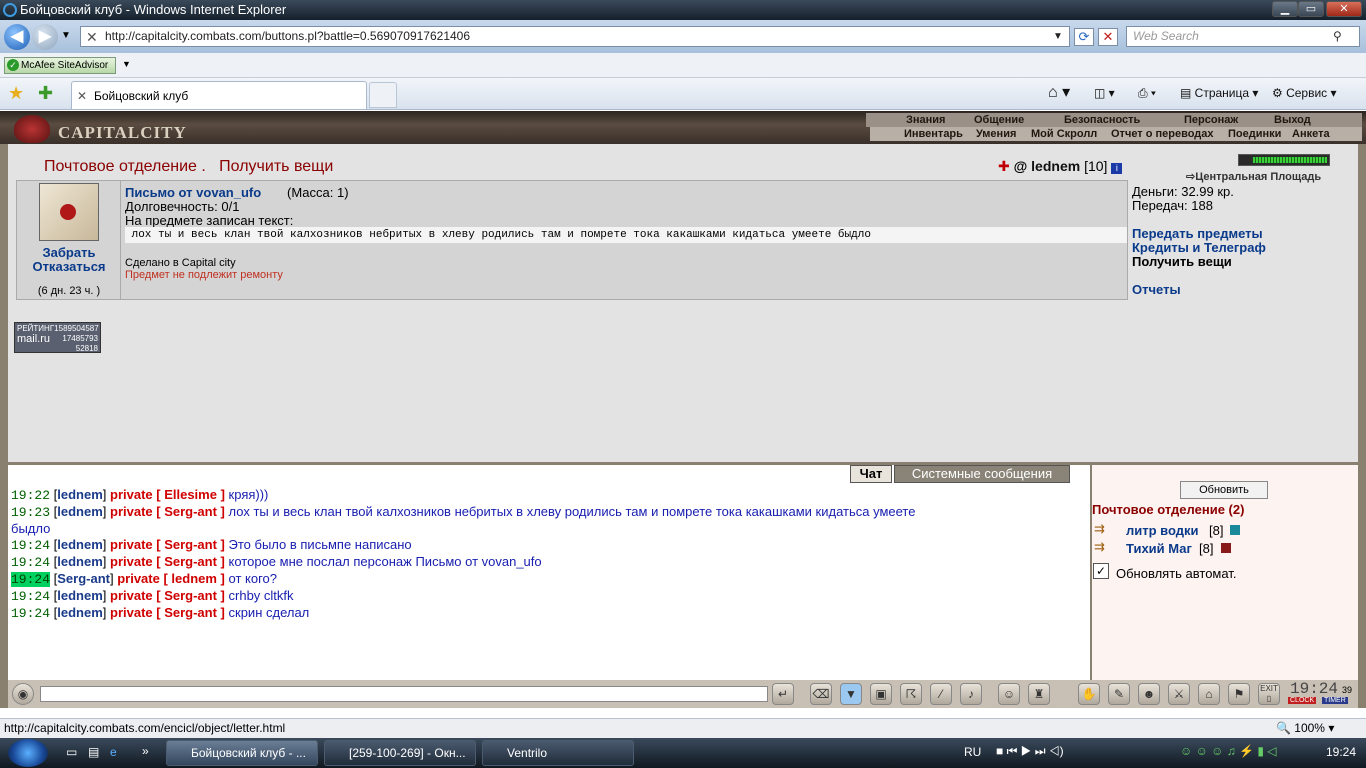 This screenshot has height=768, width=1366. I want to click on back-arrow-icon: ◀, so click(17, 37).